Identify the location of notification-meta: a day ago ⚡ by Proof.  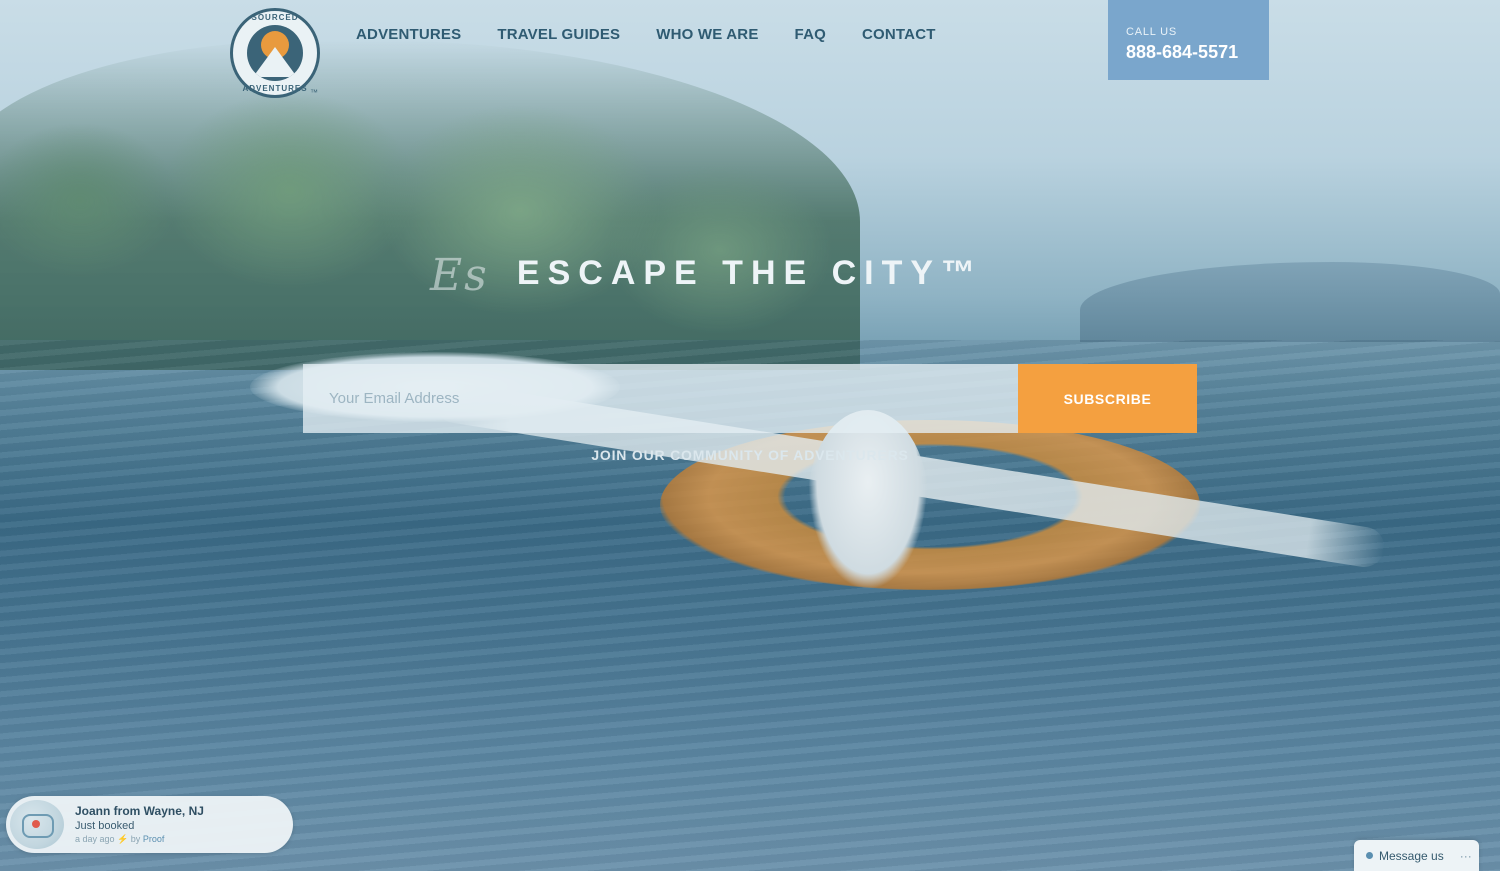
(119, 839).